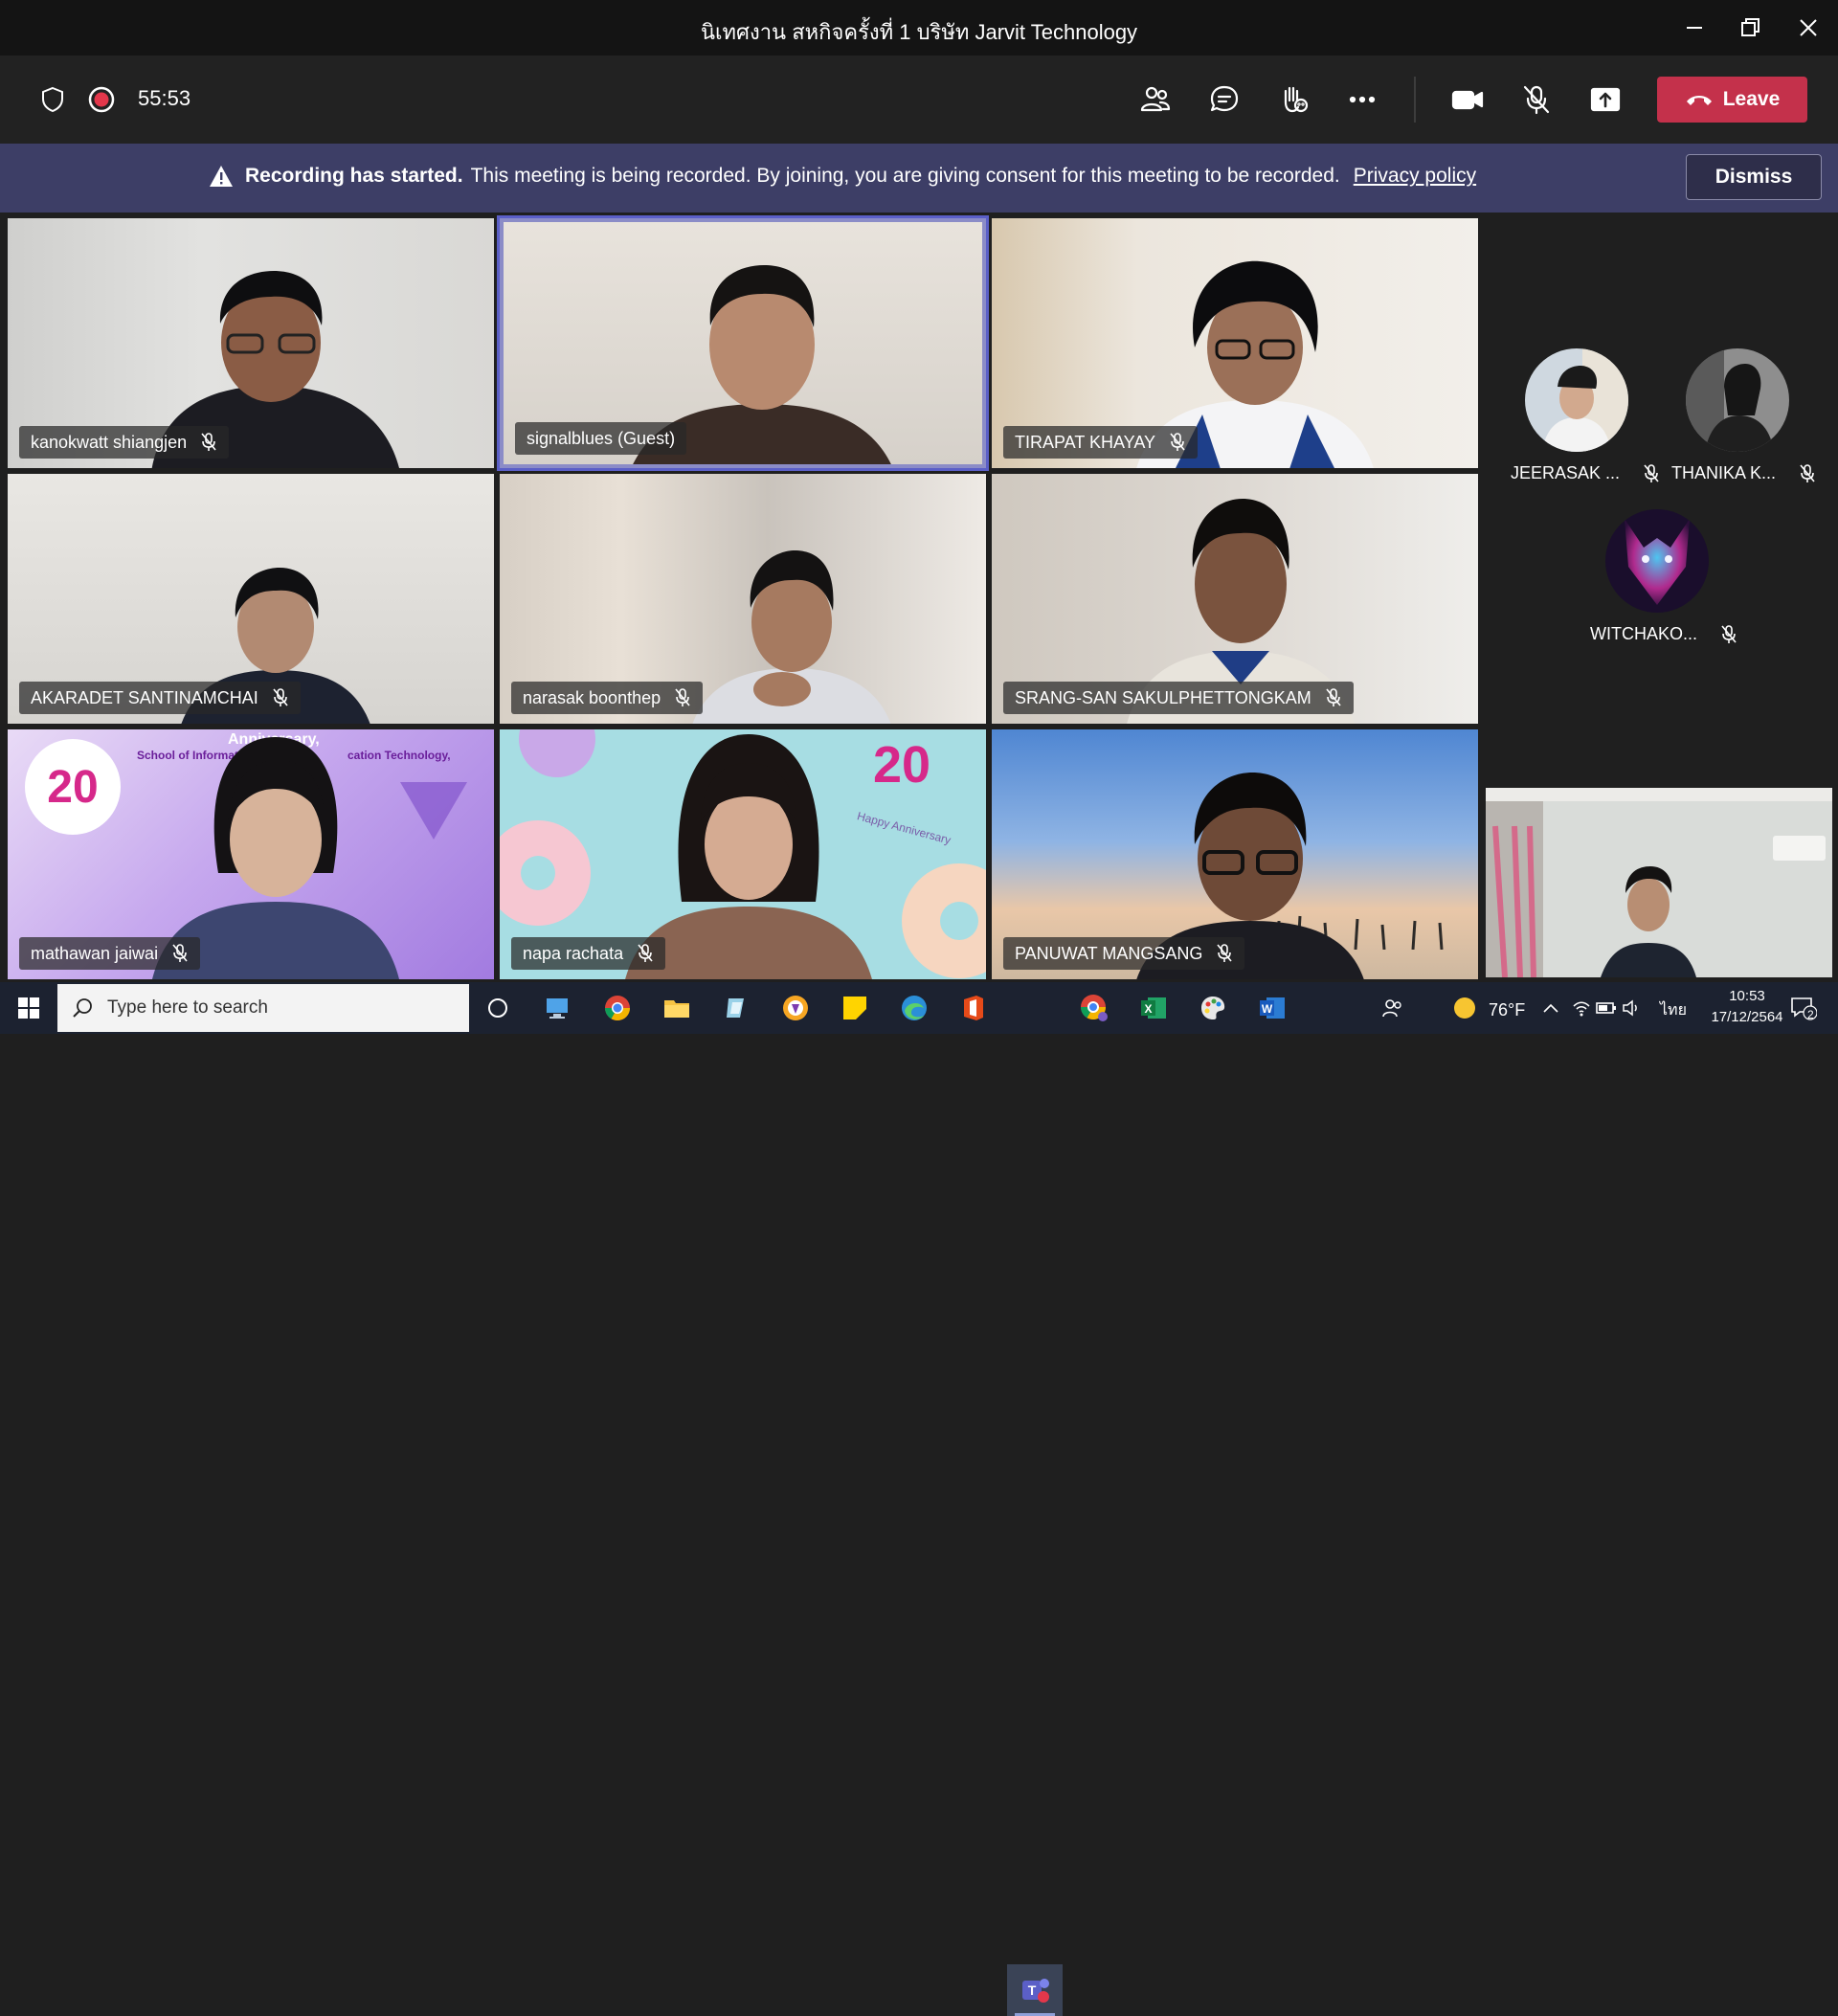 Image resolution: width=1838 pixels, height=2016 pixels. Describe the element at coordinates (251, 599) in the screenshot. I see `participant-tile: AKARADET SANTINAMCHAI` at that location.